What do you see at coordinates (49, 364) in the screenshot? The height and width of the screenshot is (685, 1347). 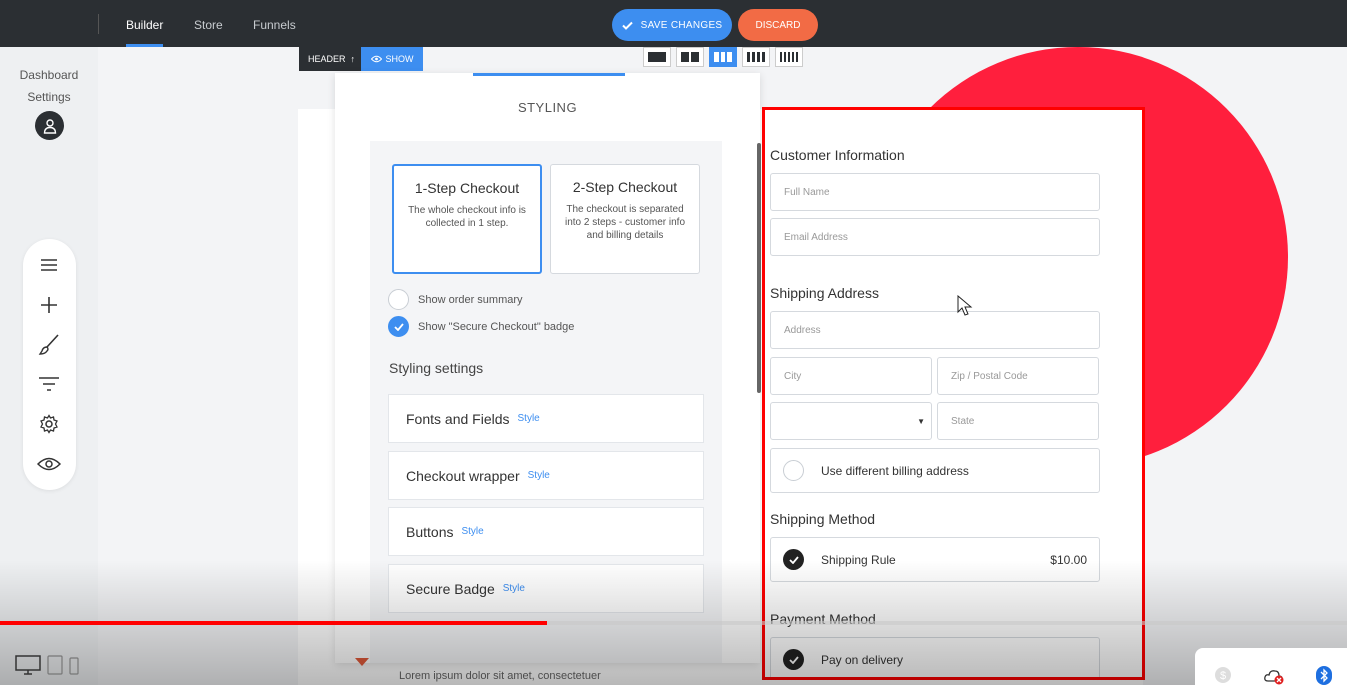 I see `tool-pill` at bounding box center [49, 364].